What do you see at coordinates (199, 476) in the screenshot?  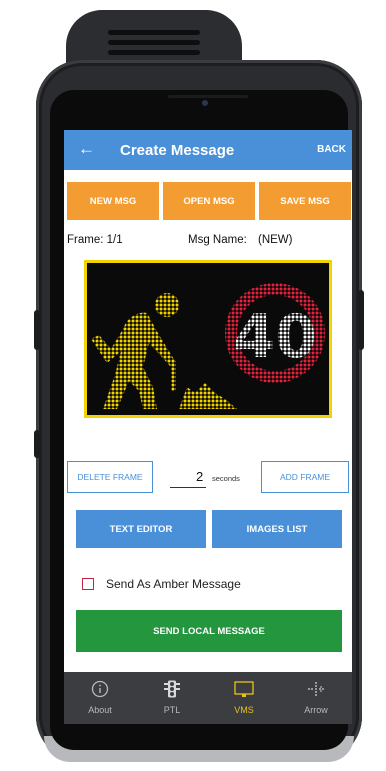 I see `frame-duration-input: 2` at bounding box center [199, 476].